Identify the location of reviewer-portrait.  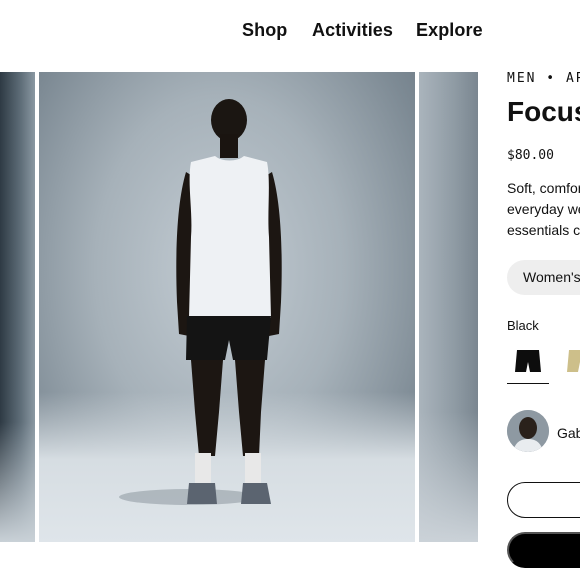
(528, 431).